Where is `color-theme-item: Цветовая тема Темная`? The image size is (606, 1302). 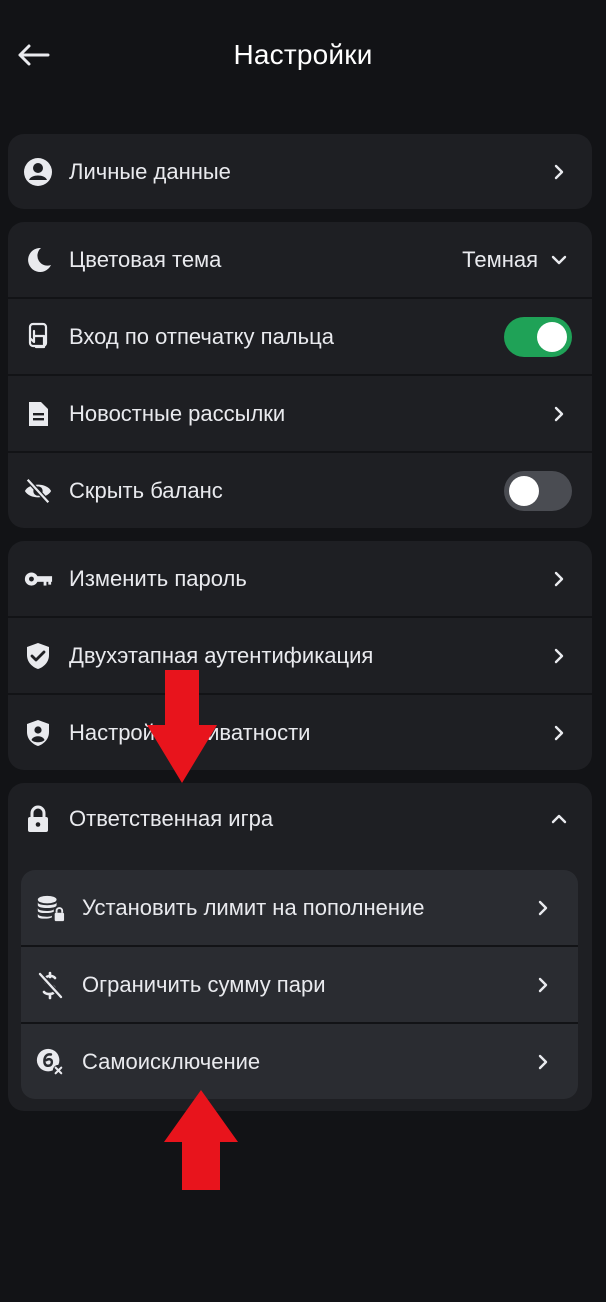
color-theme-item: Цветовая тема Темная is located at coordinates (300, 259).